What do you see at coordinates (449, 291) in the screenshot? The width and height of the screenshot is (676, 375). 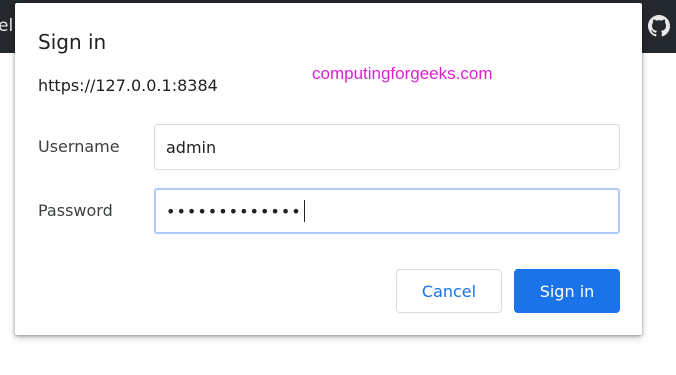 I see `cancel-button: Cancel` at bounding box center [449, 291].